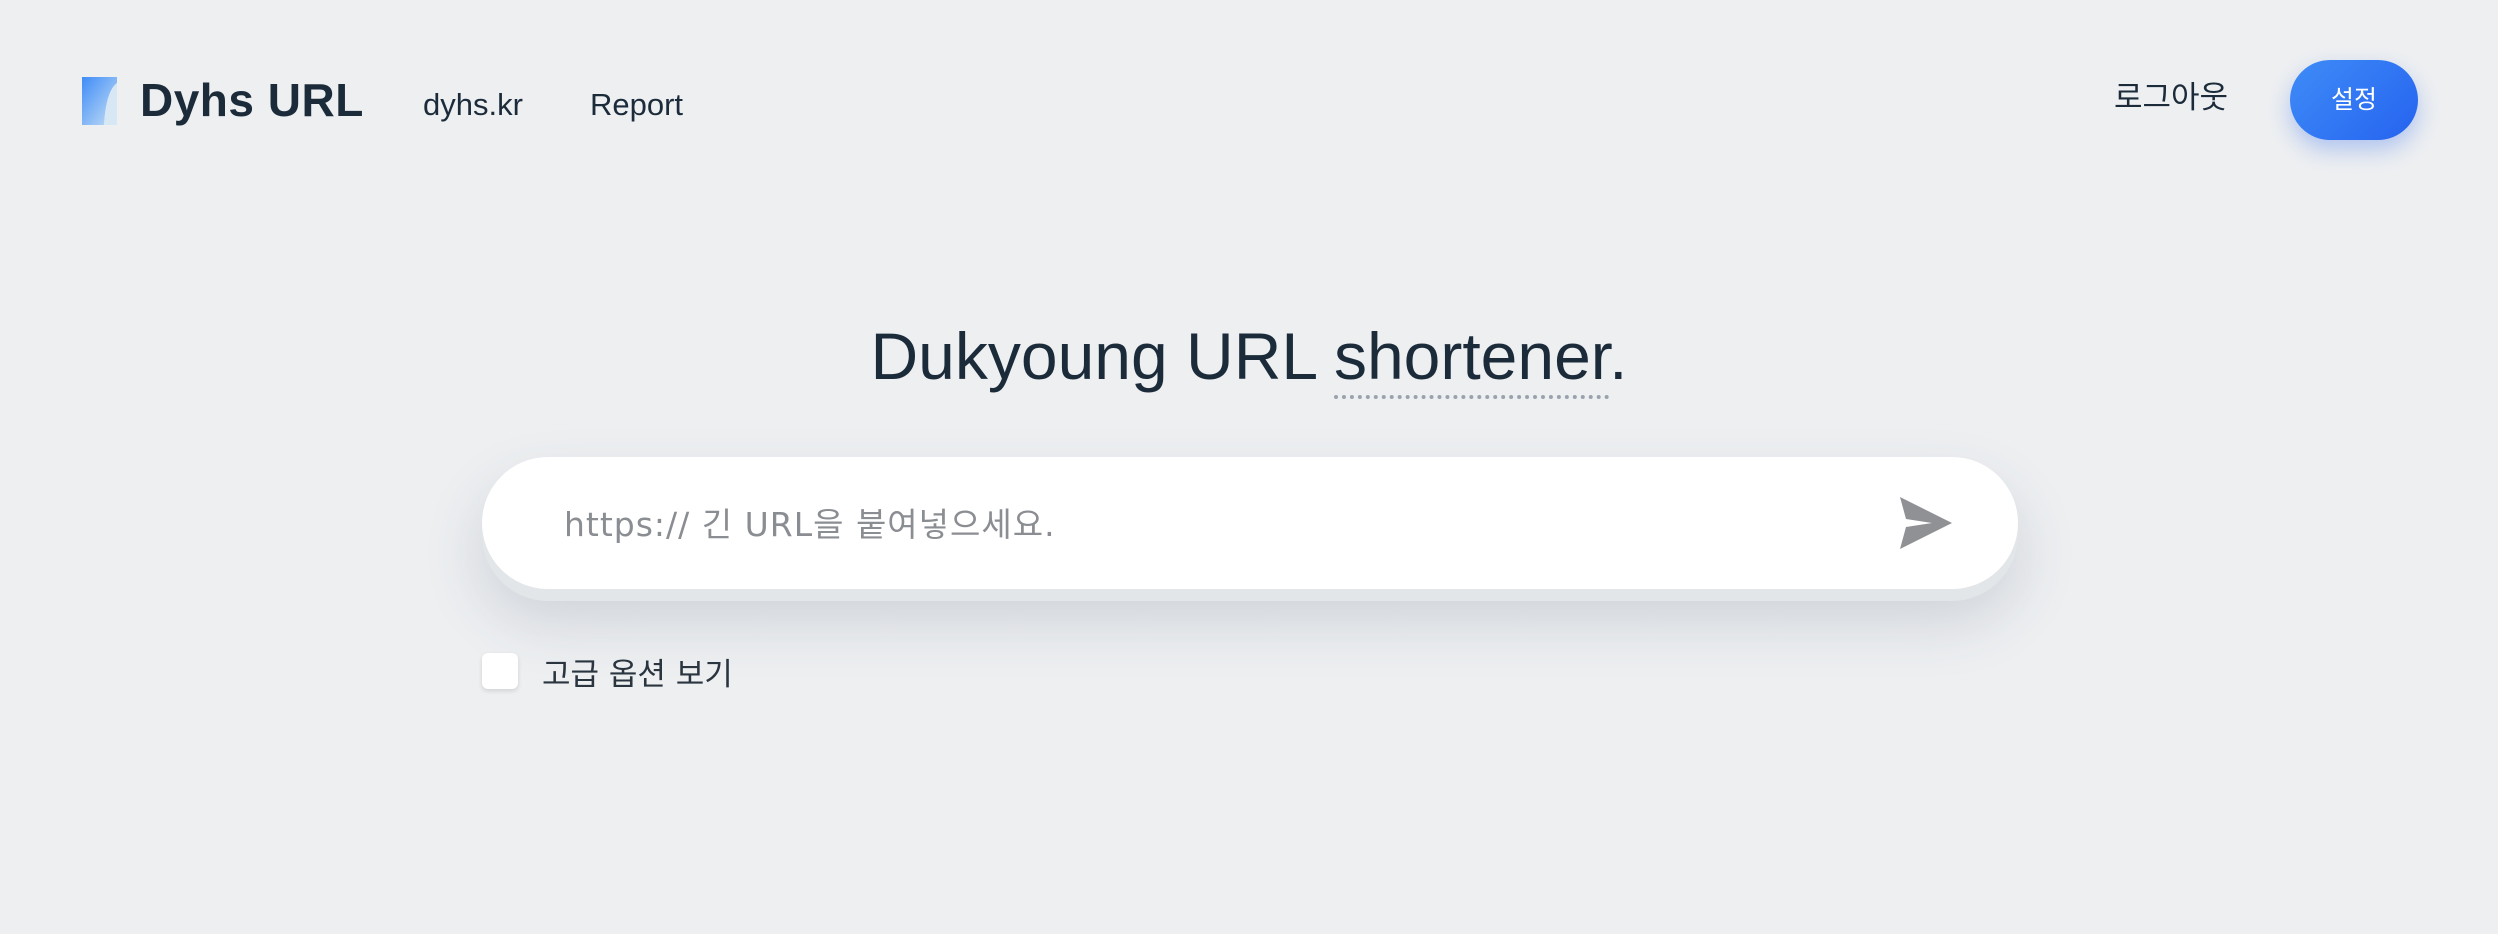  What do you see at coordinates (500, 671) in the screenshot?
I see `advanced-options-checkbox` at bounding box center [500, 671].